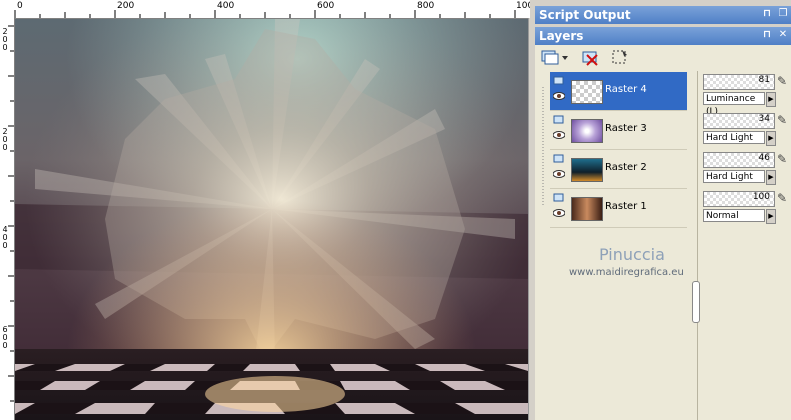 This screenshot has width=791, height=420. I want to click on layer-props-raster-3: 34 Hard Light ▶ ✎, so click(745, 130).